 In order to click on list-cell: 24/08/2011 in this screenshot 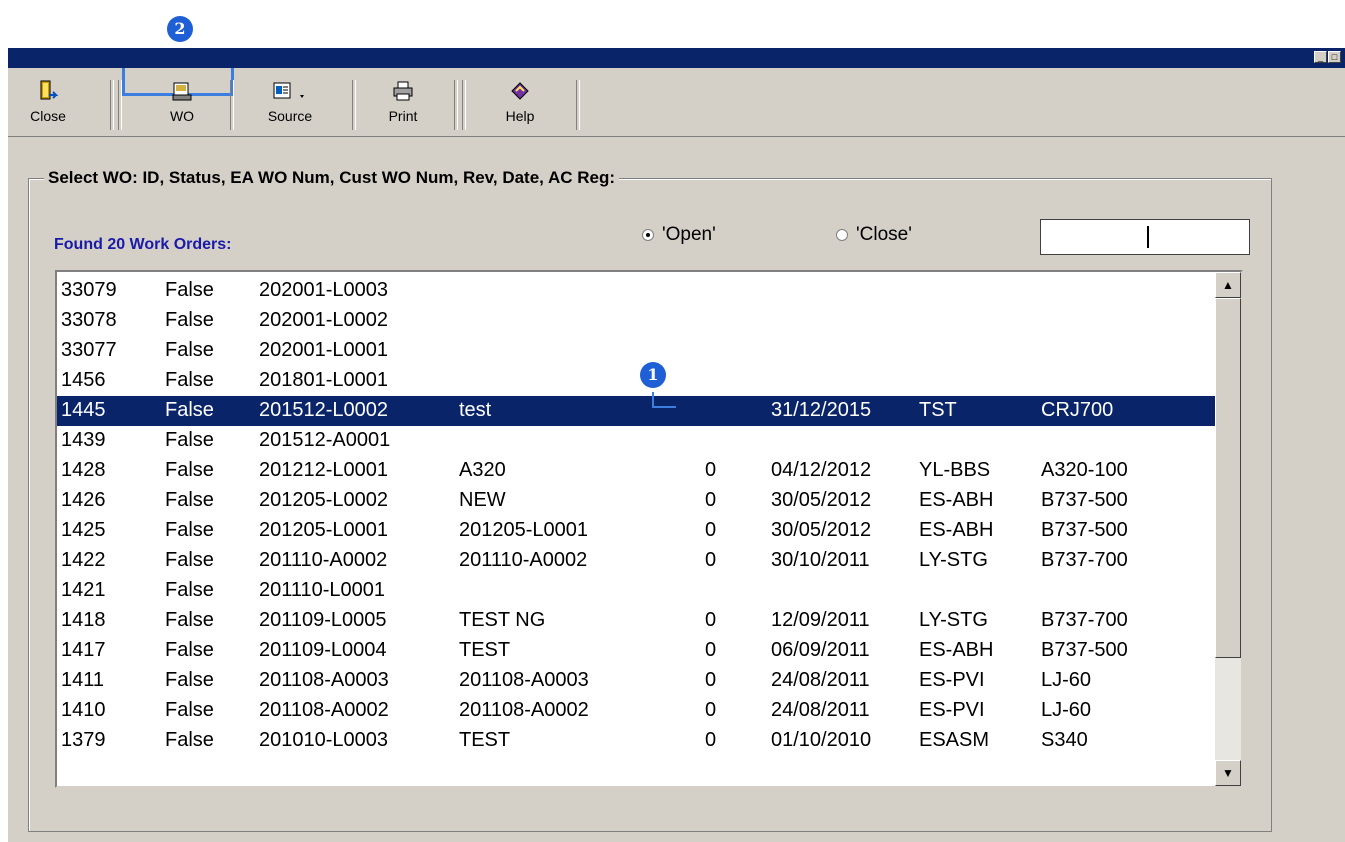, I will do `click(820, 680)`.